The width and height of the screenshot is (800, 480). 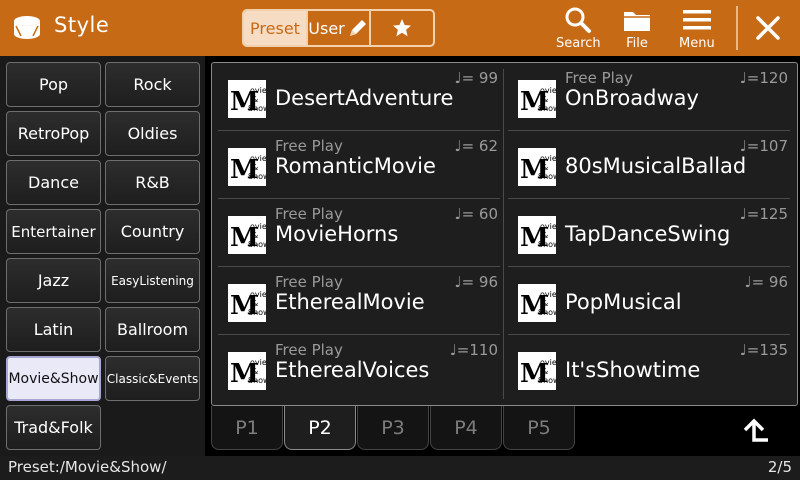 I want to click on style-name: RomanticMovie, so click(x=355, y=166).